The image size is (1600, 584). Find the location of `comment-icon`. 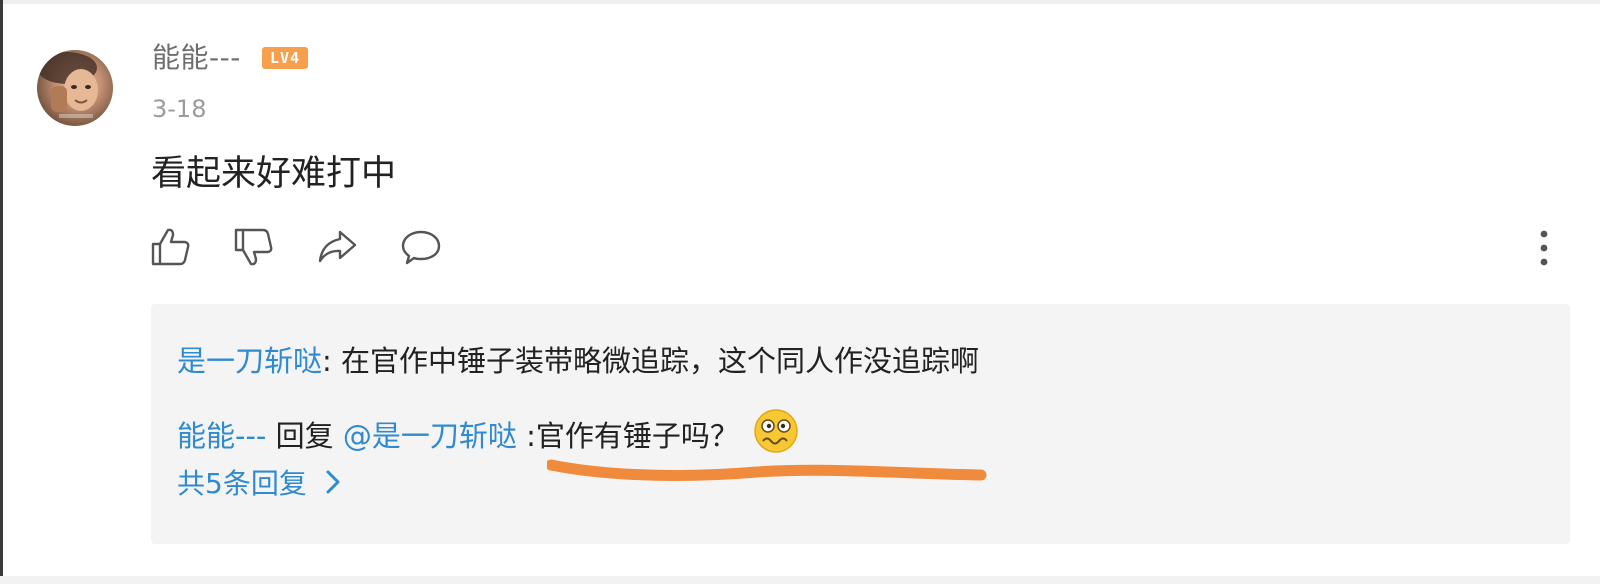

comment-icon is located at coordinates (421, 247).